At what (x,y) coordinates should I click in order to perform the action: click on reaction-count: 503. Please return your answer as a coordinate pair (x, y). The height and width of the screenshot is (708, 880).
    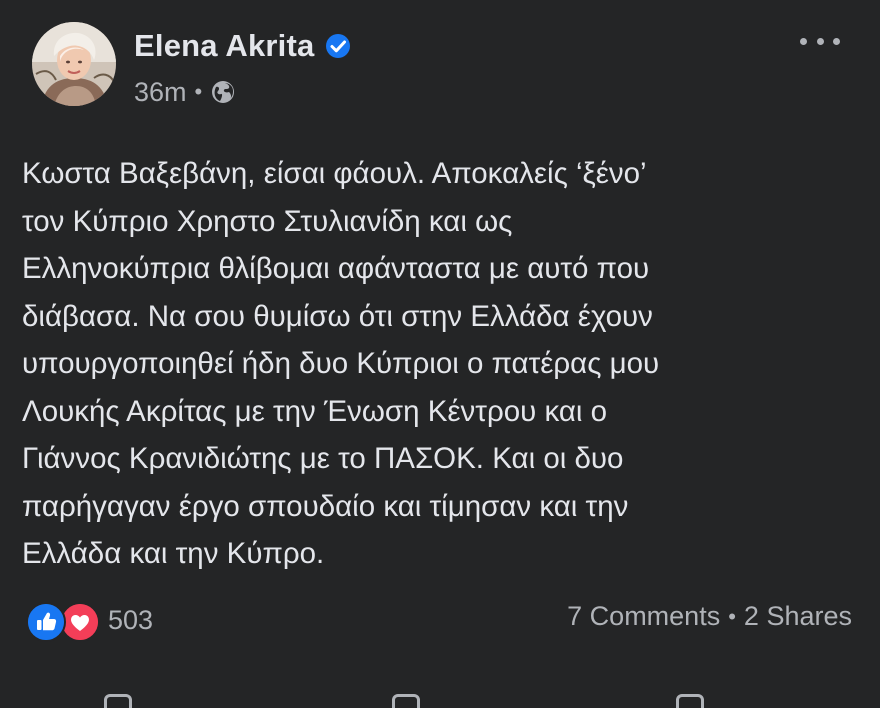
    Looking at the image, I should click on (131, 619).